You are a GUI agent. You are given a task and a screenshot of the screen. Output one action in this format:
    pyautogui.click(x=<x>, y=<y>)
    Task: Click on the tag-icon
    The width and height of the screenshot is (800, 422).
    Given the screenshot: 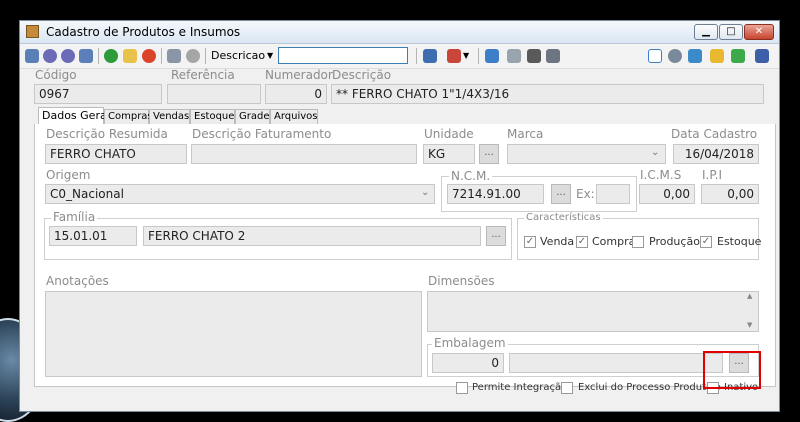 What is the action you would take?
    pyautogui.click(x=717, y=56)
    